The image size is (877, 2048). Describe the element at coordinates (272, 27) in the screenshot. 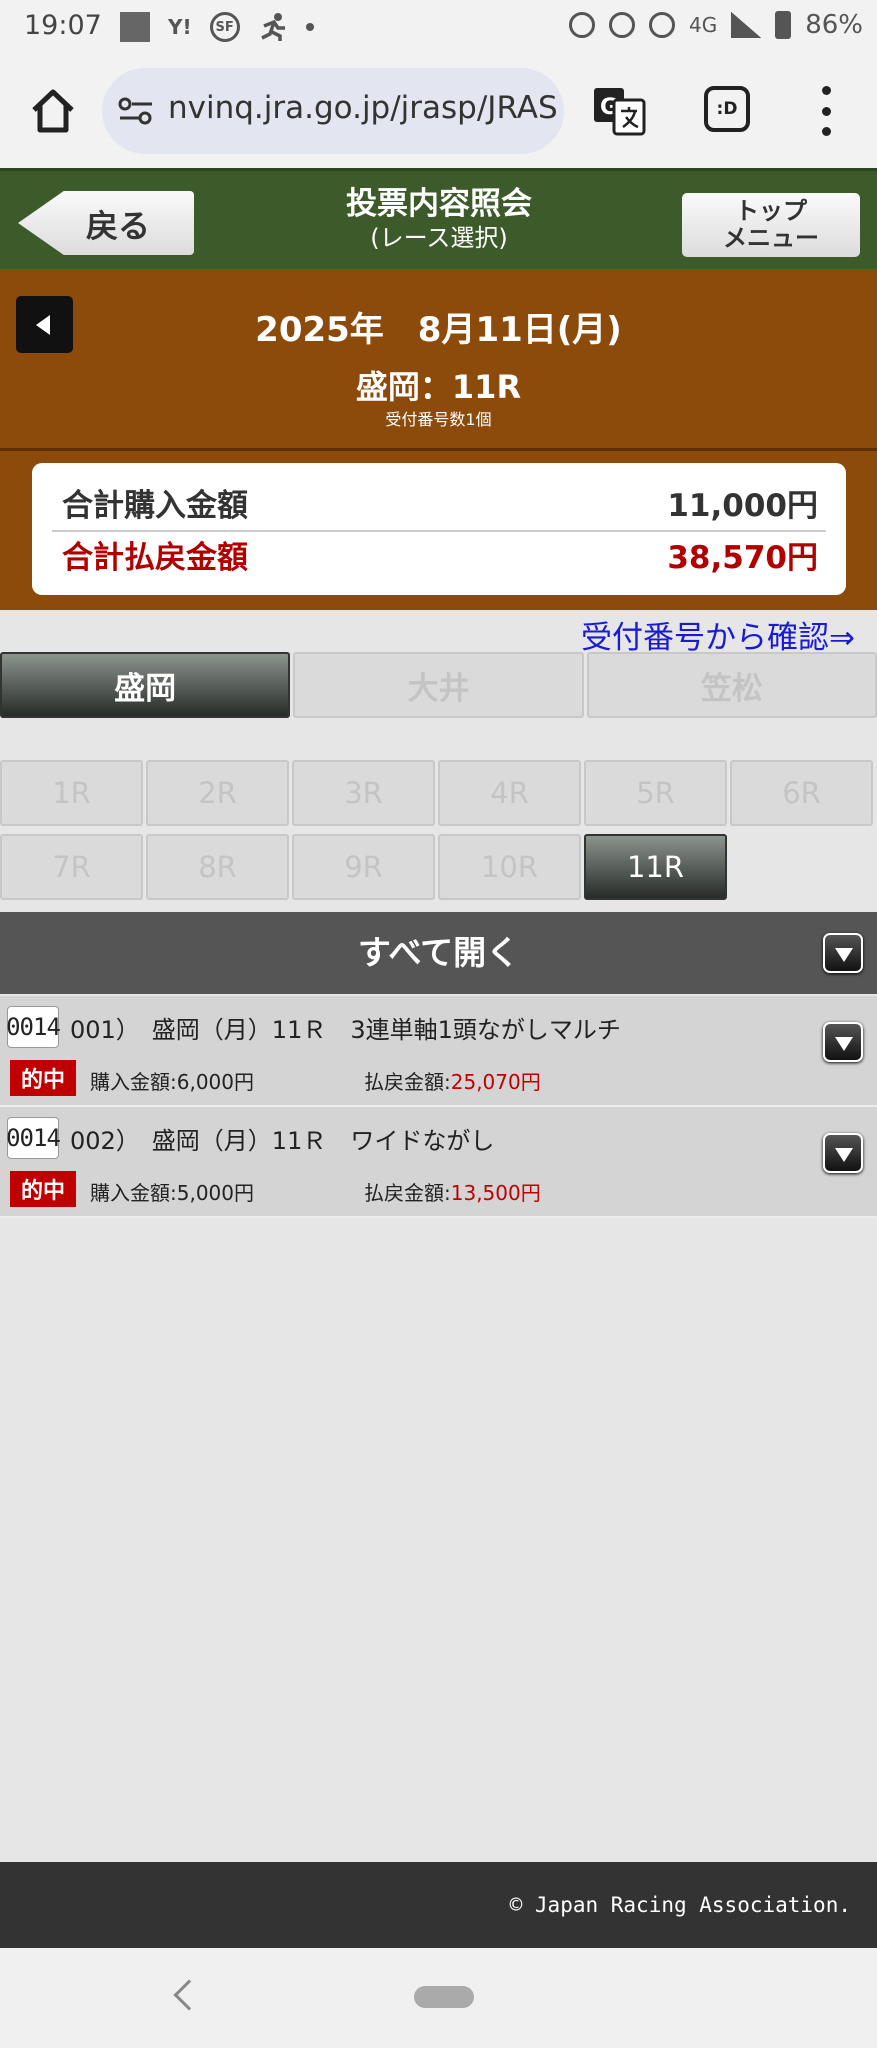

I see `runner-icon` at that location.